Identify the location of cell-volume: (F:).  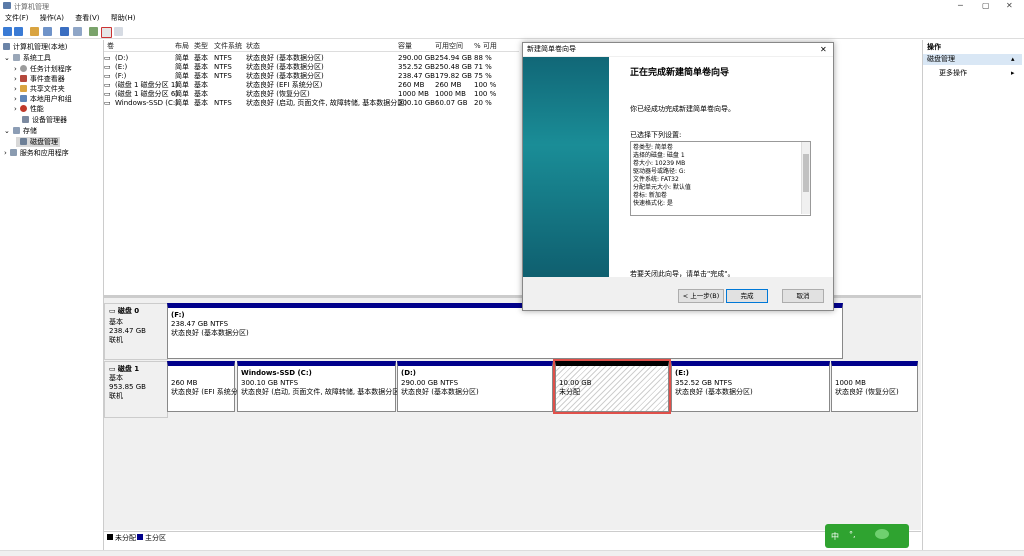
(121, 76).